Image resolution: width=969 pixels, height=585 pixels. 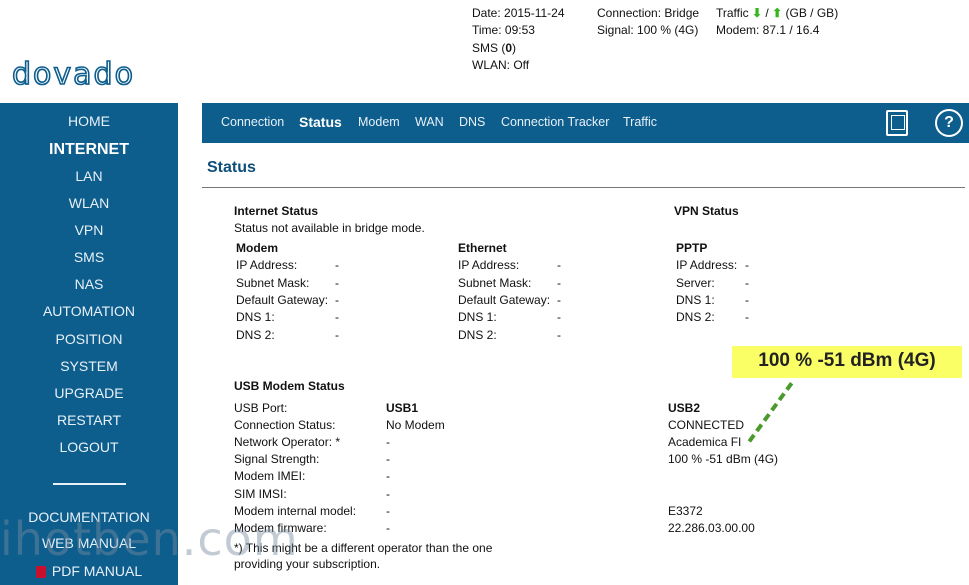 I want to click on ethernet-heading: Ethernet, so click(x=482, y=248).